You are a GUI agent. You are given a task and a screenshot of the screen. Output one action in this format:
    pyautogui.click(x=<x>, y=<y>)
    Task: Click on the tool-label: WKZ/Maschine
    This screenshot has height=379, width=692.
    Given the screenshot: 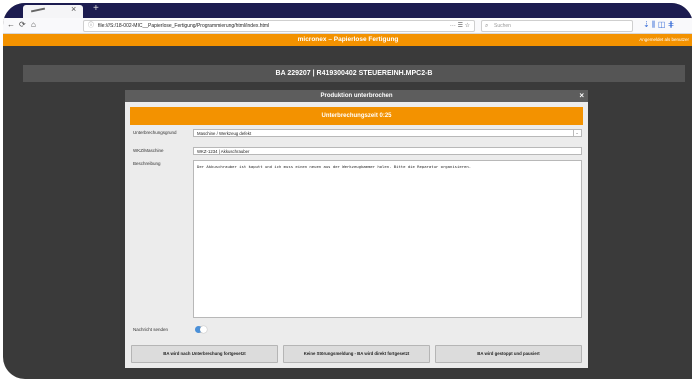 What is the action you would take?
    pyautogui.click(x=148, y=150)
    